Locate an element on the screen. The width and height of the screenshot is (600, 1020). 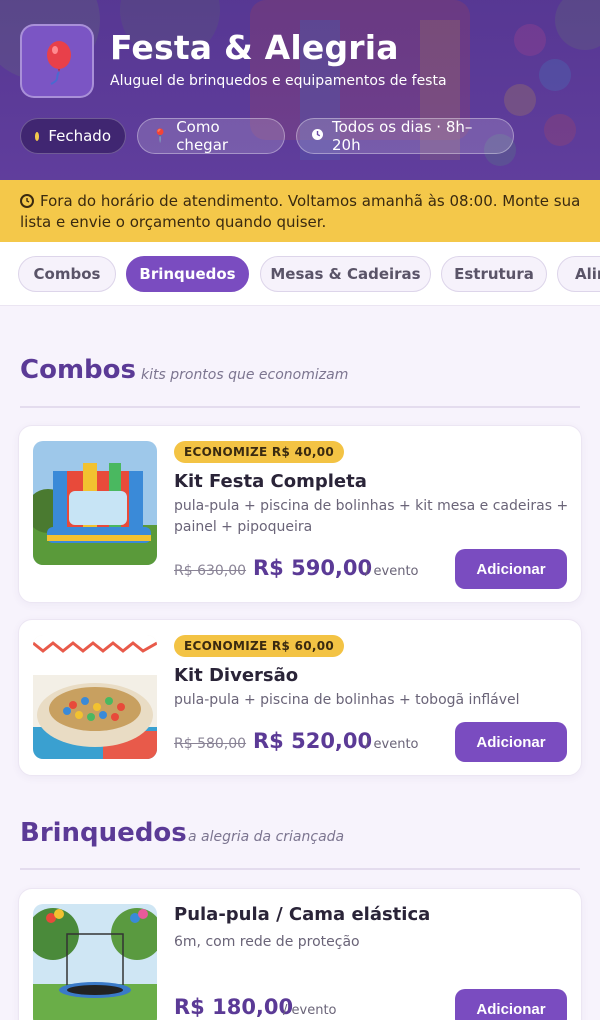
section-title-combos: Combos is located at coordinates (78, 370).